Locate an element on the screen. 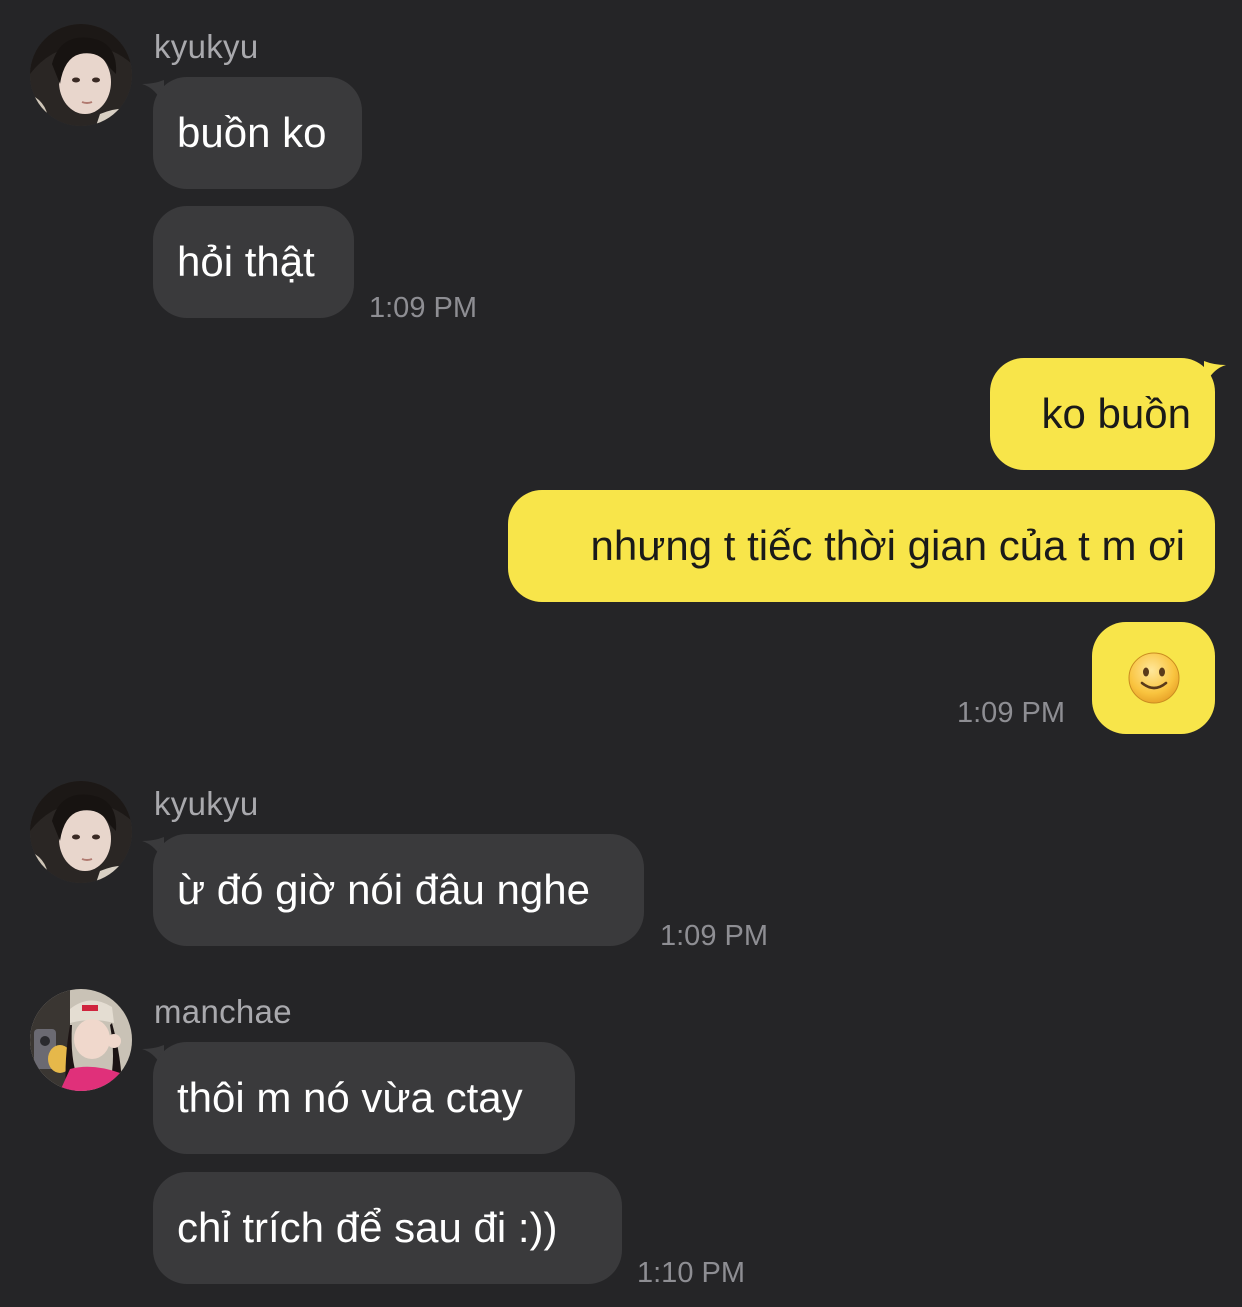 This screenshot has width=1242, height=1307. message-bubble: ko buồn is located at coordinates (1102, 414).